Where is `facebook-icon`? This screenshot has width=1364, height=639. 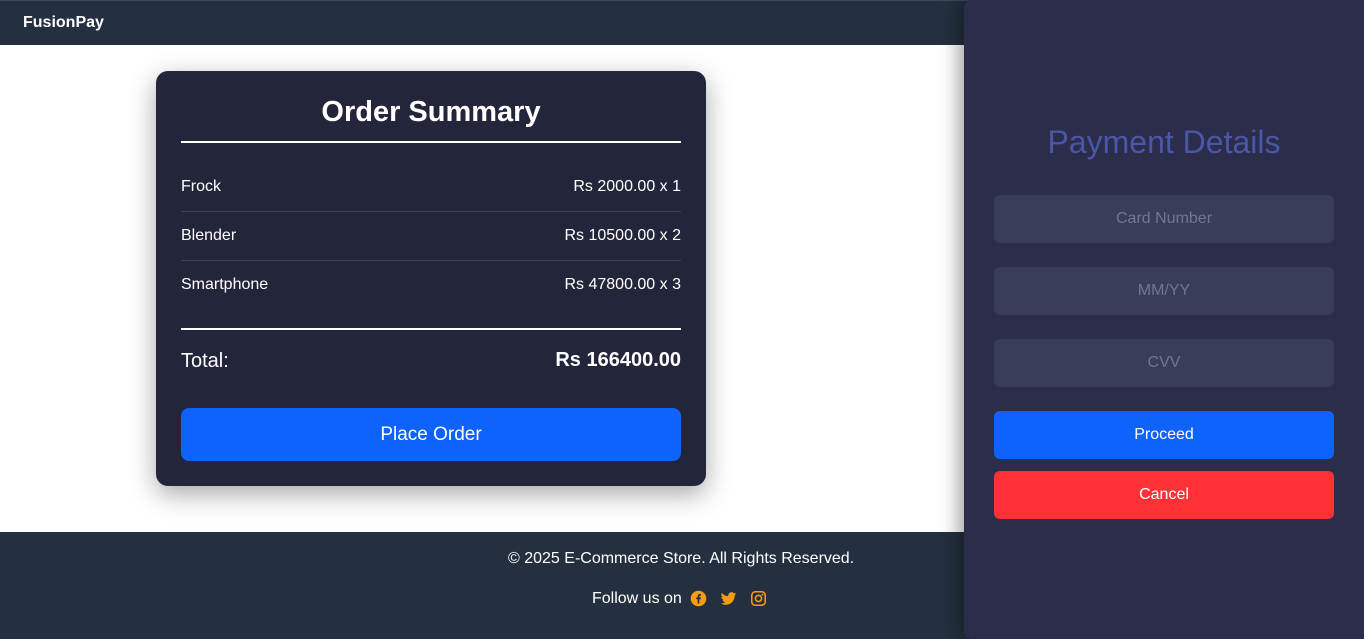 facebook-icon is located at coordinates (698, 598).